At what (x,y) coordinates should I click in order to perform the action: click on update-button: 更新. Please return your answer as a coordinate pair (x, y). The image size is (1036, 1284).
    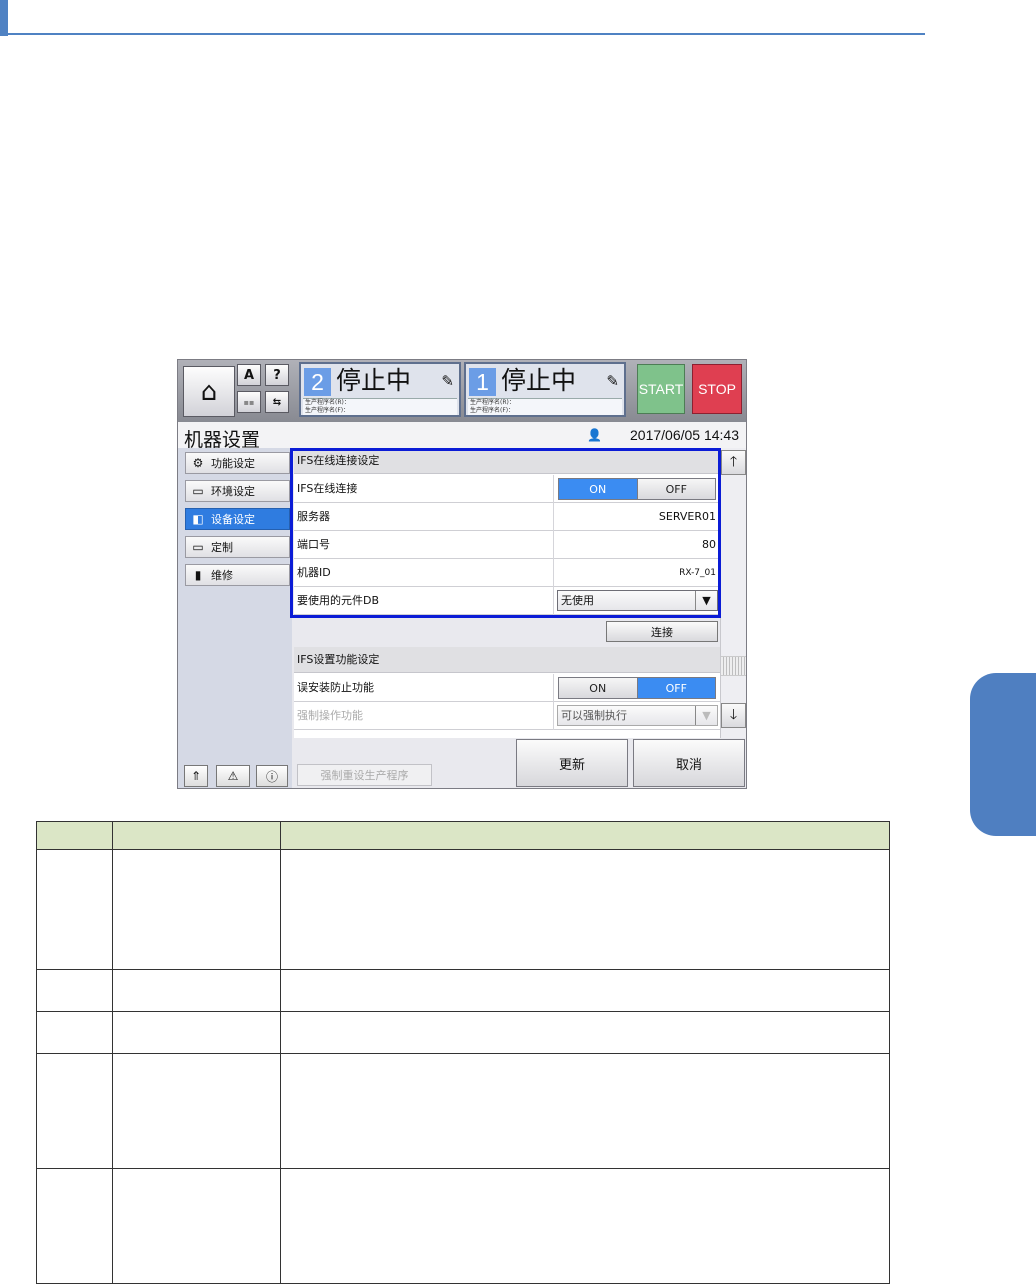
    Looking at the image, I should click on (572, 763).